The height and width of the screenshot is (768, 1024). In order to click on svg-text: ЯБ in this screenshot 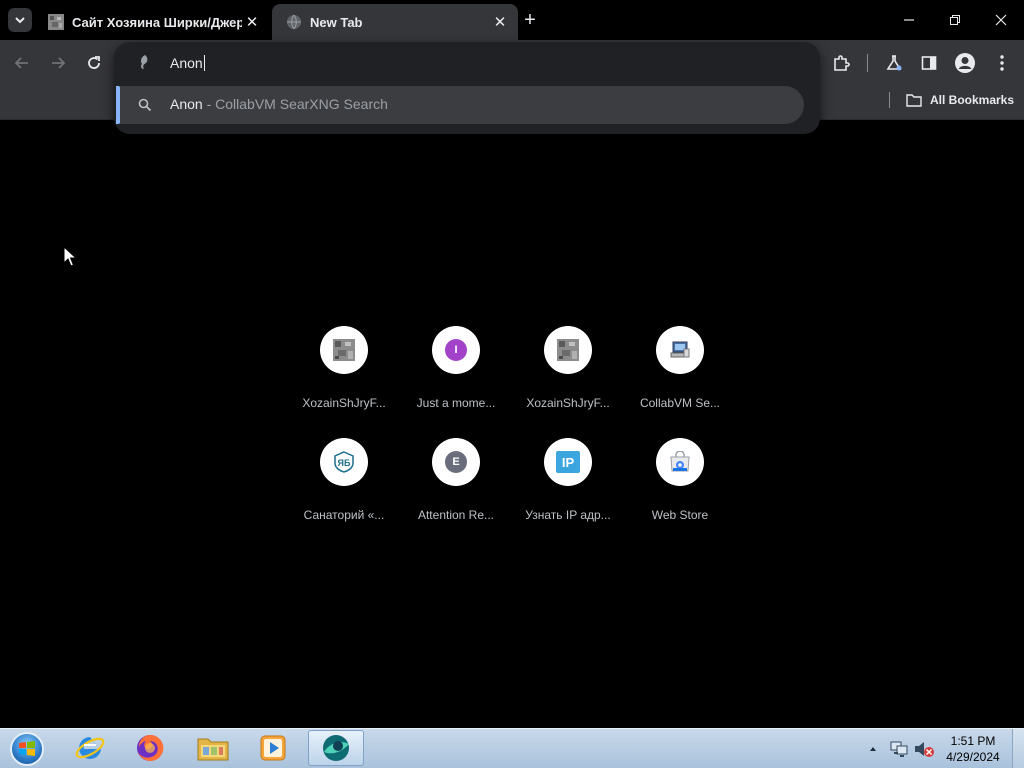, I will do `click(344, 463)`.